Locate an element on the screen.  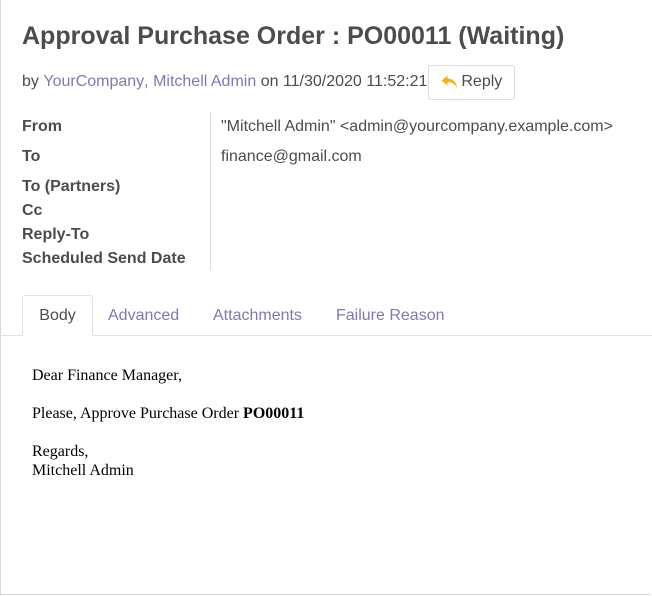
body-signature: Mitchell Admin is located at coordinates (83, 470).